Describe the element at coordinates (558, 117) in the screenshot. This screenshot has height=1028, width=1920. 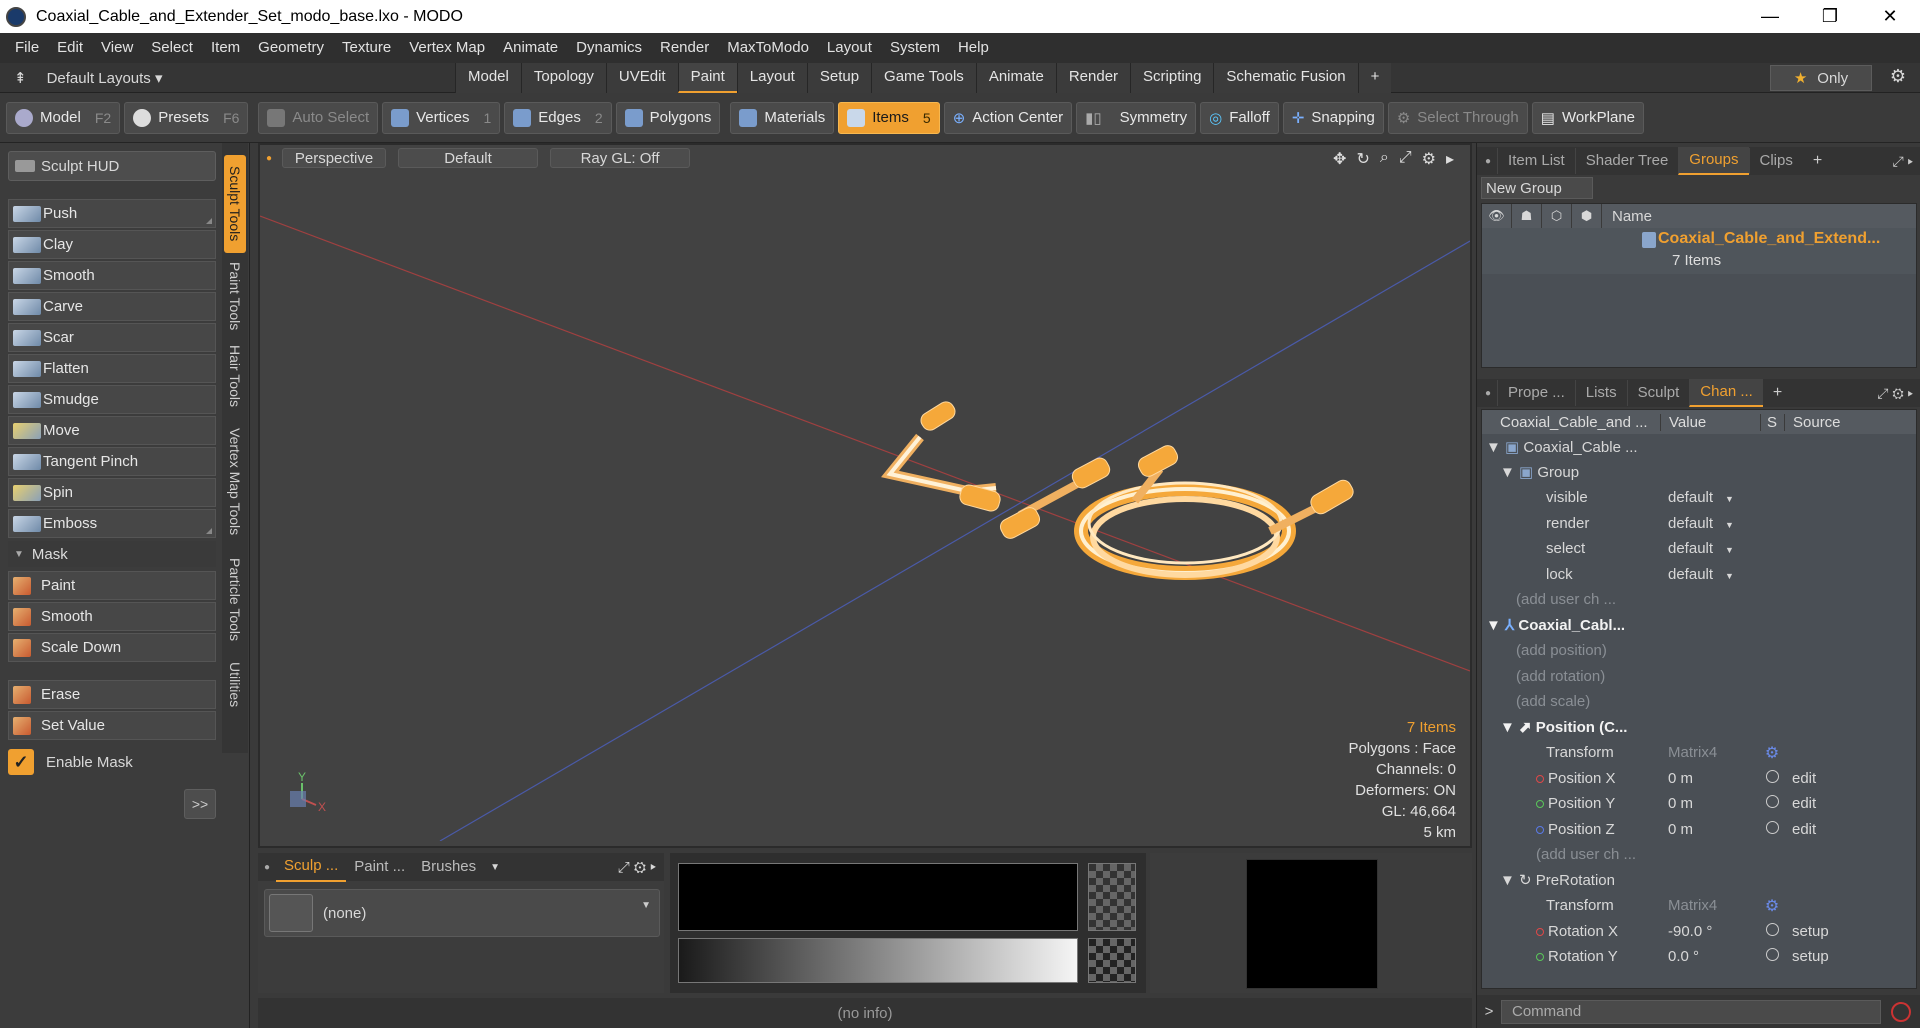
I see `edges-button: Edges 2` at that location.